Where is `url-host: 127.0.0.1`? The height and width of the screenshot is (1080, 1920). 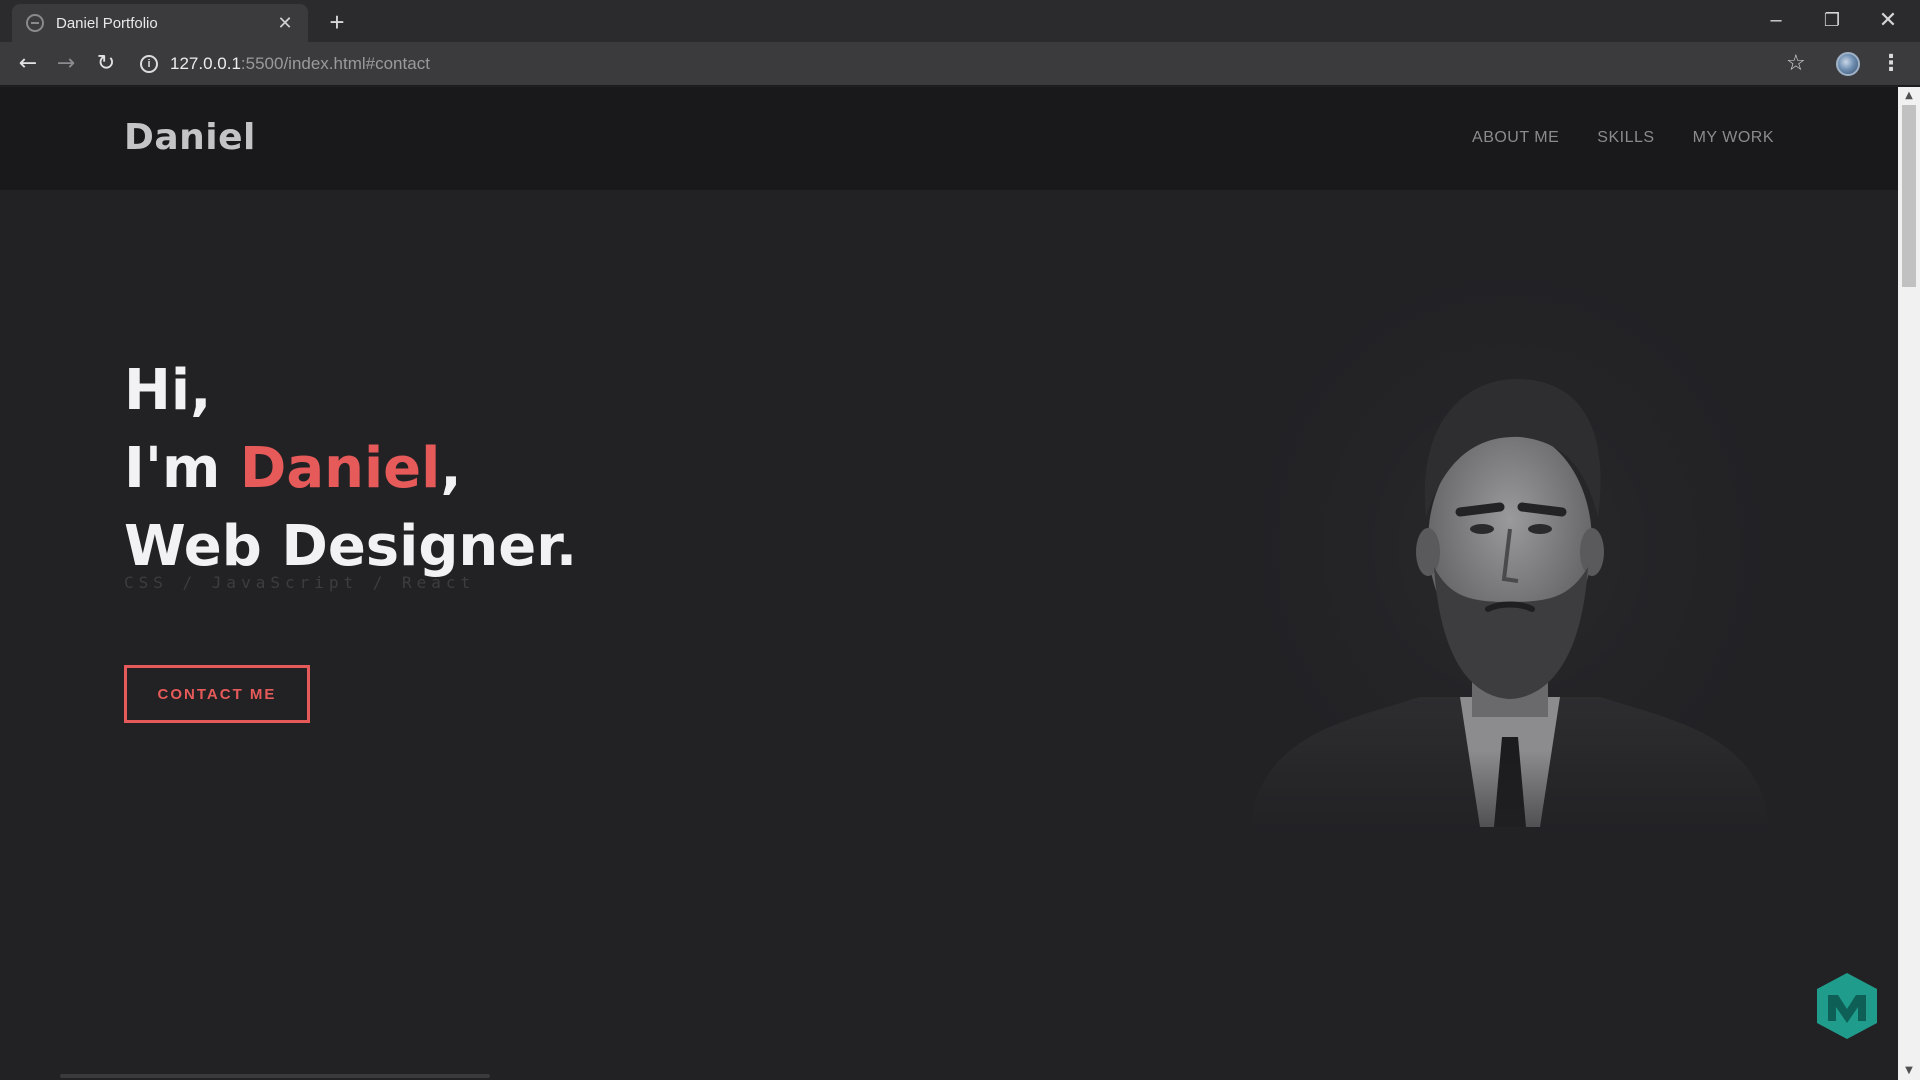
url-host: 127.0.0.1 is located at coordinates (205, 63).